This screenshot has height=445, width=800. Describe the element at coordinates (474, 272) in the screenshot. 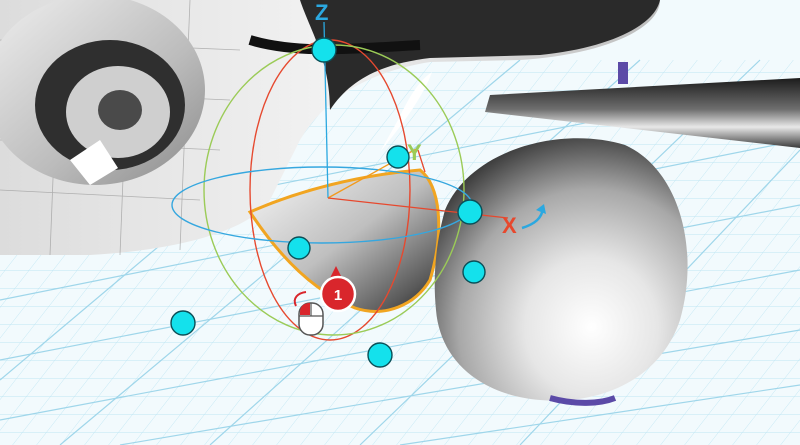

I see `handle-right` at that location.